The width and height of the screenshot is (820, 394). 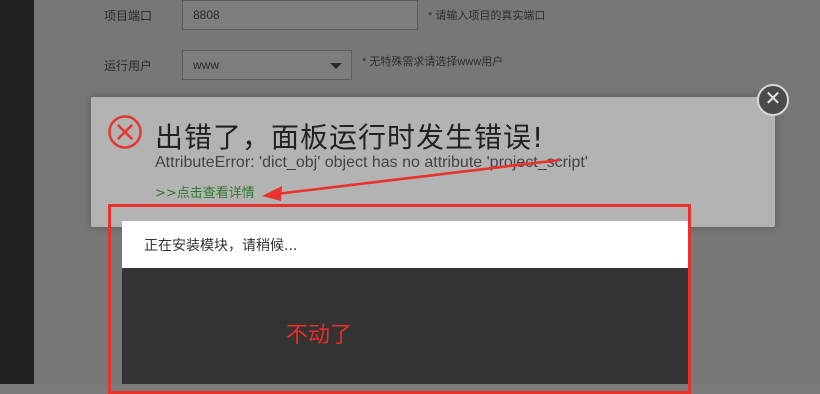 What do you see at coordinates (336, 66) in the screenshot?
I see `chevron-down-icon` at bounding box center [336, 66].